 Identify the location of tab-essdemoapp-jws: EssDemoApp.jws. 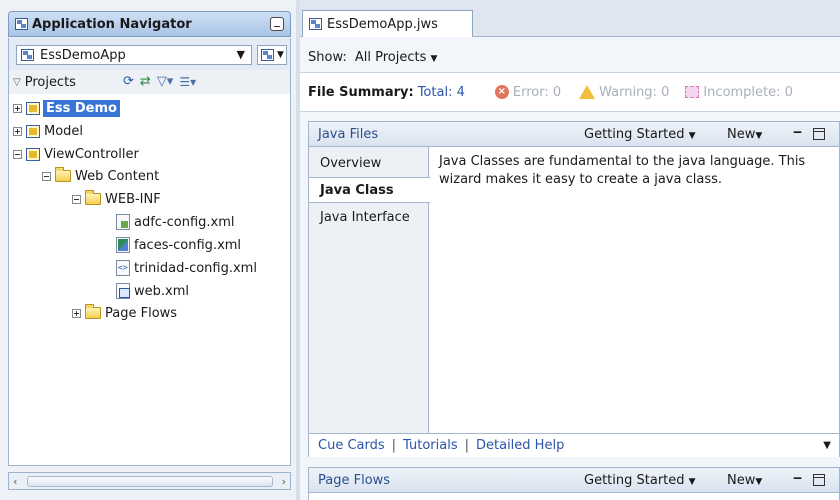
(387, 23).